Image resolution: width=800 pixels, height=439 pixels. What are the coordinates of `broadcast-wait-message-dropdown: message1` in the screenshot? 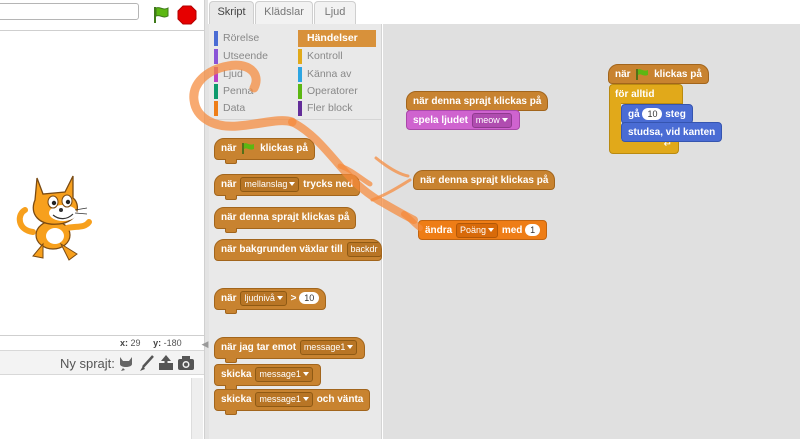 It's located at (284, 399).